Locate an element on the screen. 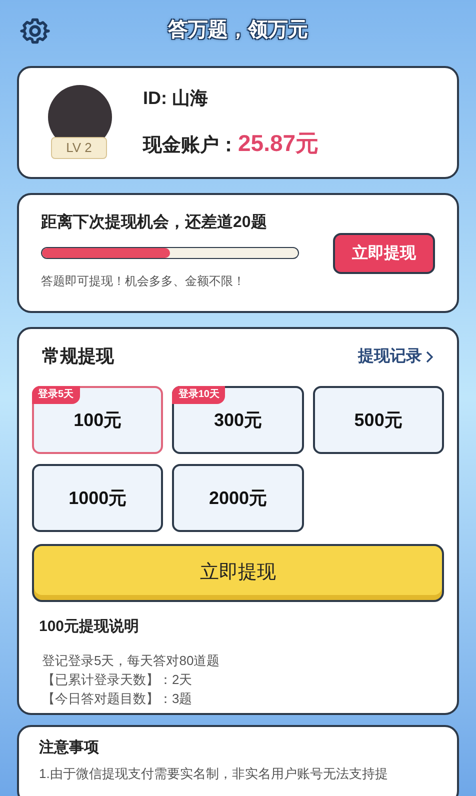 The width and height of the screenshot is (476, 796). explain-title: 100元提现说明 is located at coordinates (89, 627).